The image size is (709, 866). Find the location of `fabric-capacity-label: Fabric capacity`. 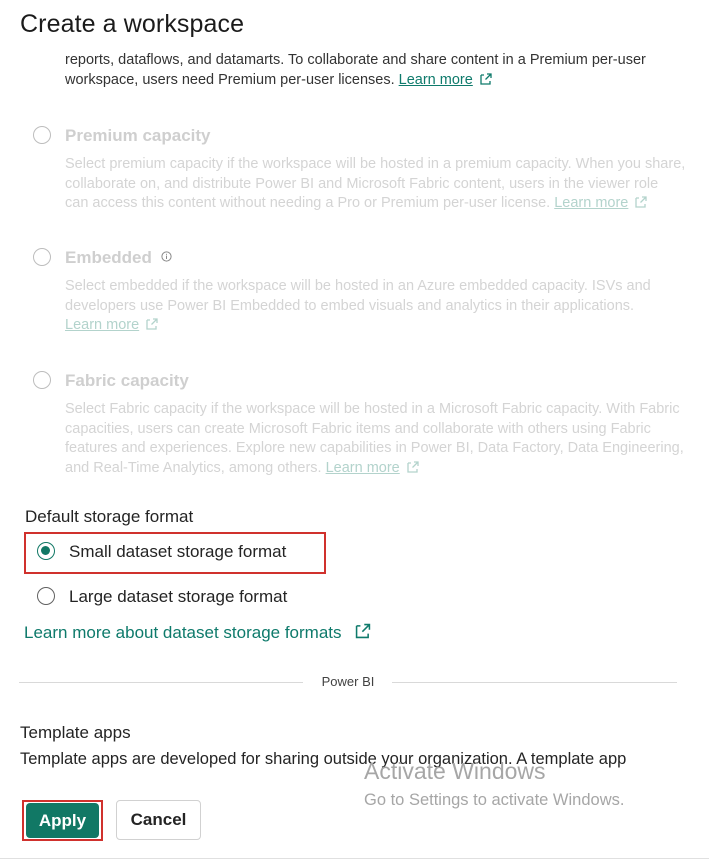

fabric-capacity-label: Fabric capacity is located at coordinates (127, 380).